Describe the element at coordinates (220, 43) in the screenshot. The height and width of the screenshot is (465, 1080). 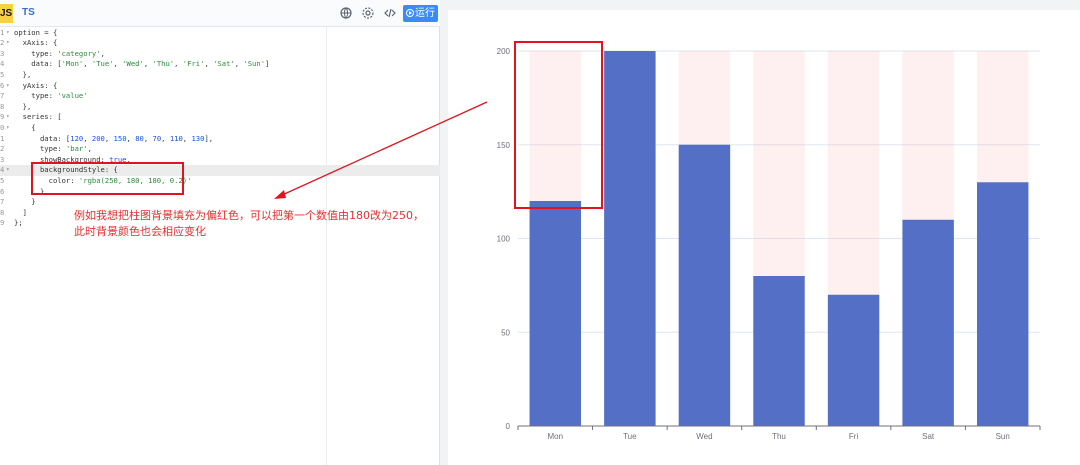
I see `code-line: 2 xAxis: {` at that location.